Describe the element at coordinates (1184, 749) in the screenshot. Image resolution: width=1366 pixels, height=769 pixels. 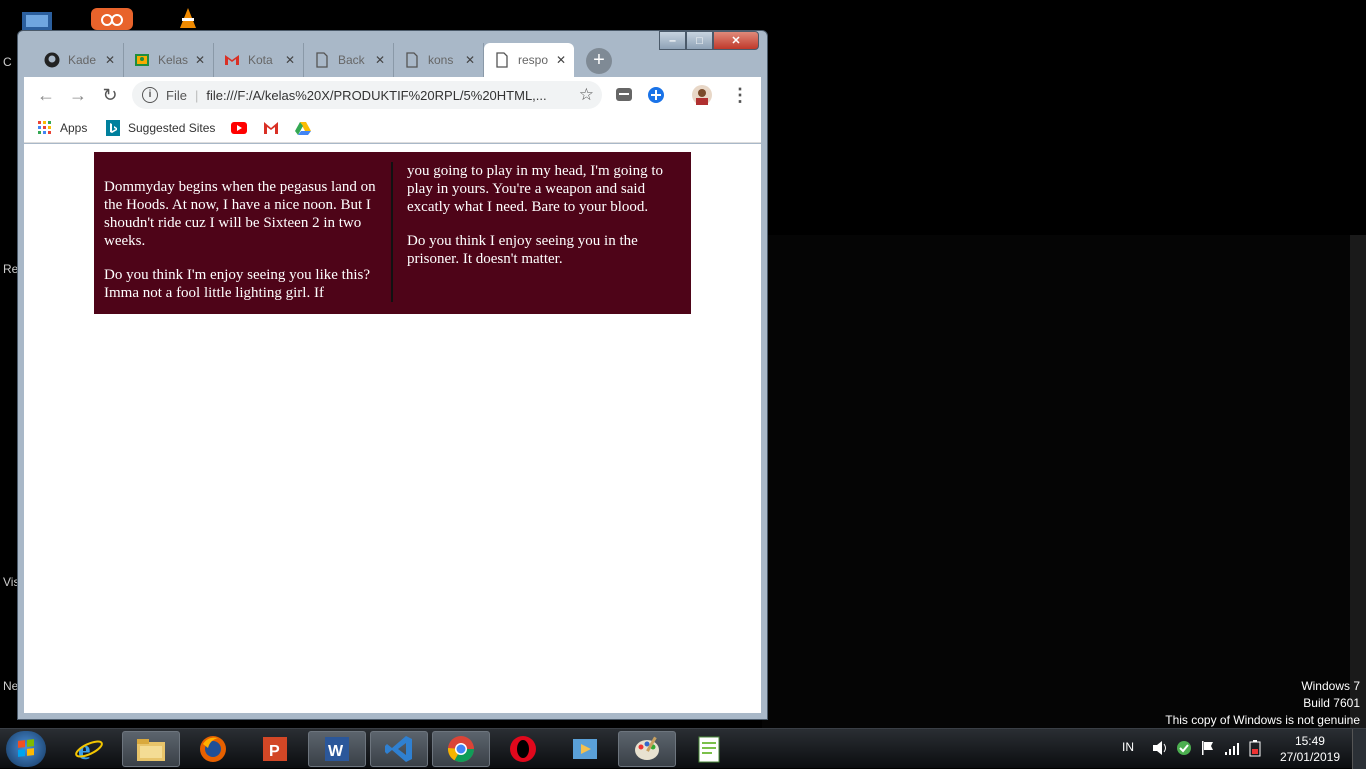
I see `security-shield-icon` at that location.